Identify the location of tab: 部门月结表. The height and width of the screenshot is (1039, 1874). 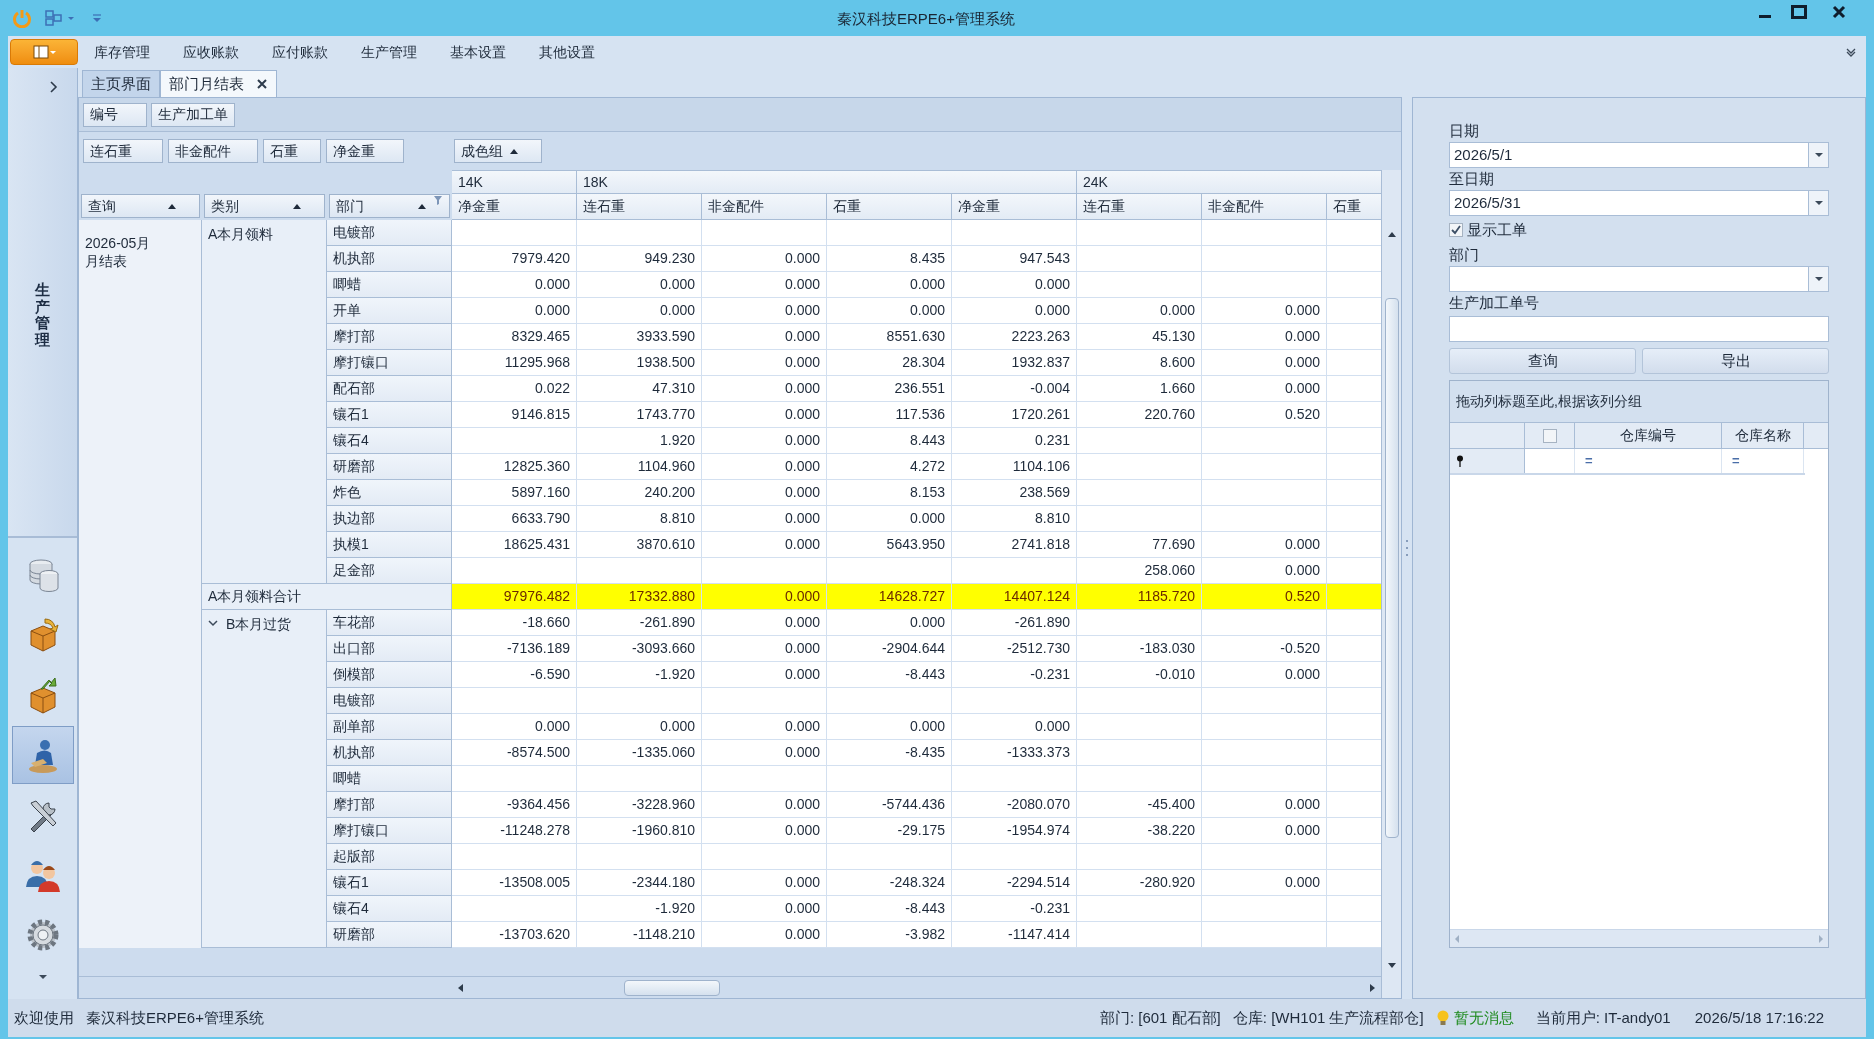
(218, 83).